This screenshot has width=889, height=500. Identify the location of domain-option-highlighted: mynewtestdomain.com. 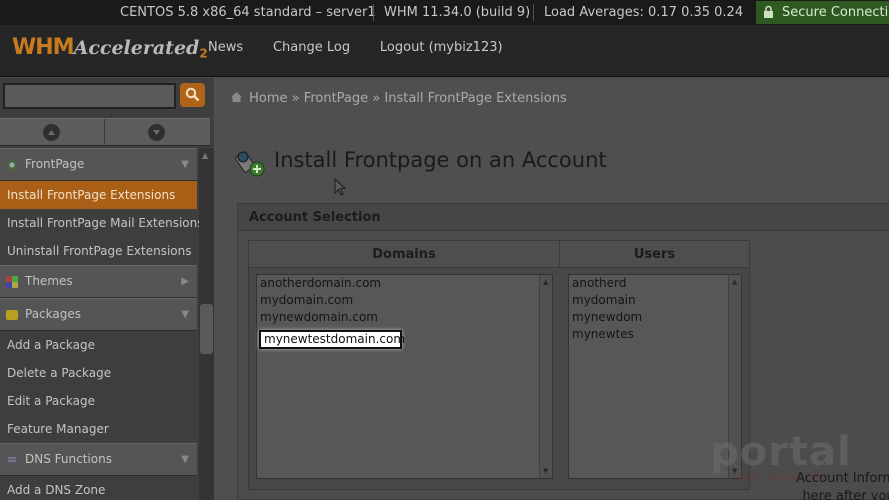
(332, 339).